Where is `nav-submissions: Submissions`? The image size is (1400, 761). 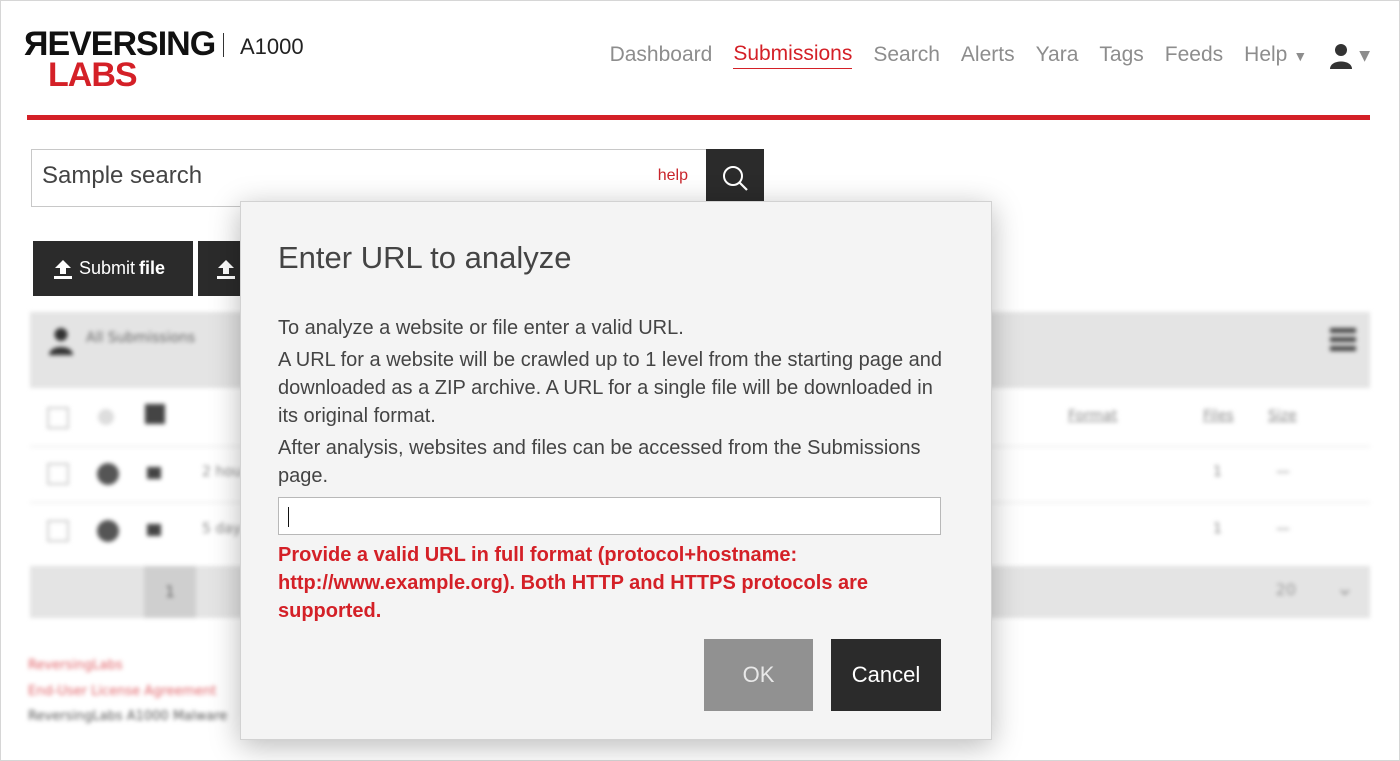
nav-submissions: Submissions is located at coordinates (793, 55).